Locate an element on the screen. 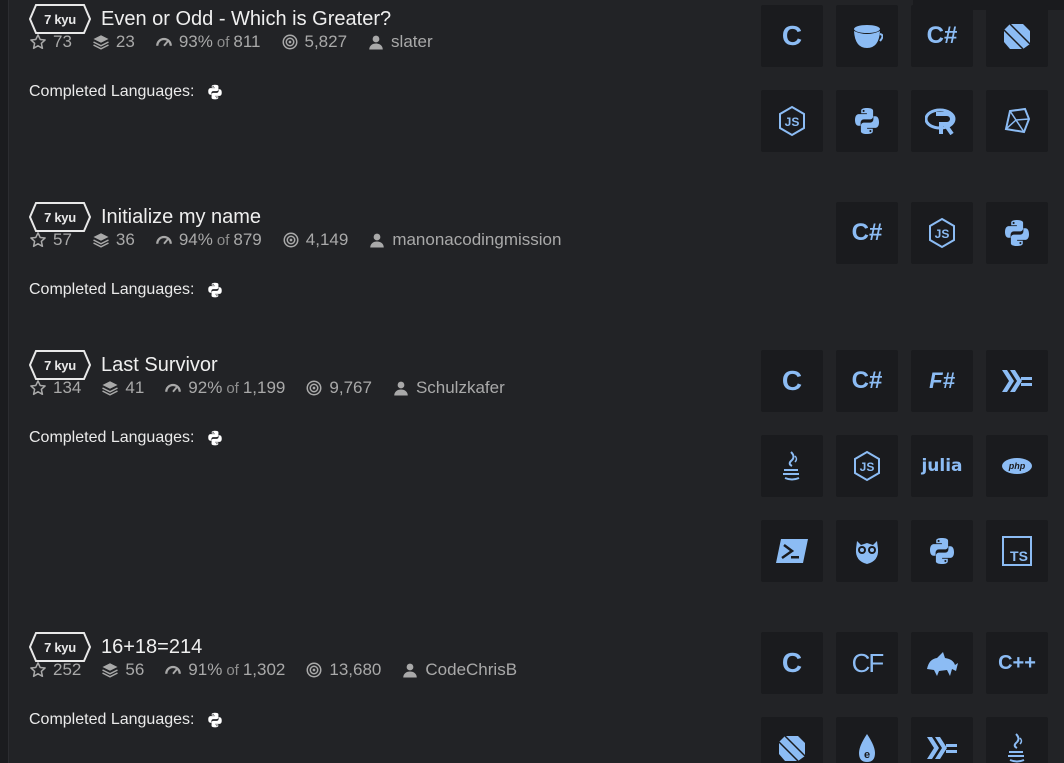 The width and height of the screenshot is (1064, 763). completions-stat: 4,149 is located at coordinates (315, 240).